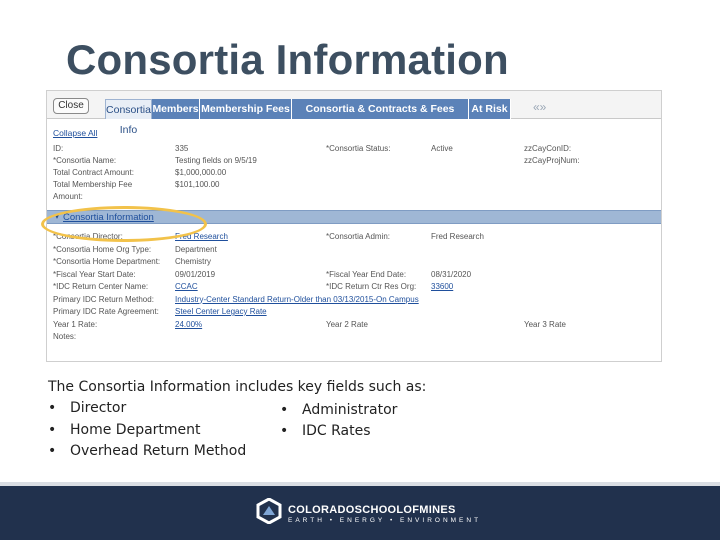  I want to click on collapse-all-link: Collapse All, so click(75, 133).